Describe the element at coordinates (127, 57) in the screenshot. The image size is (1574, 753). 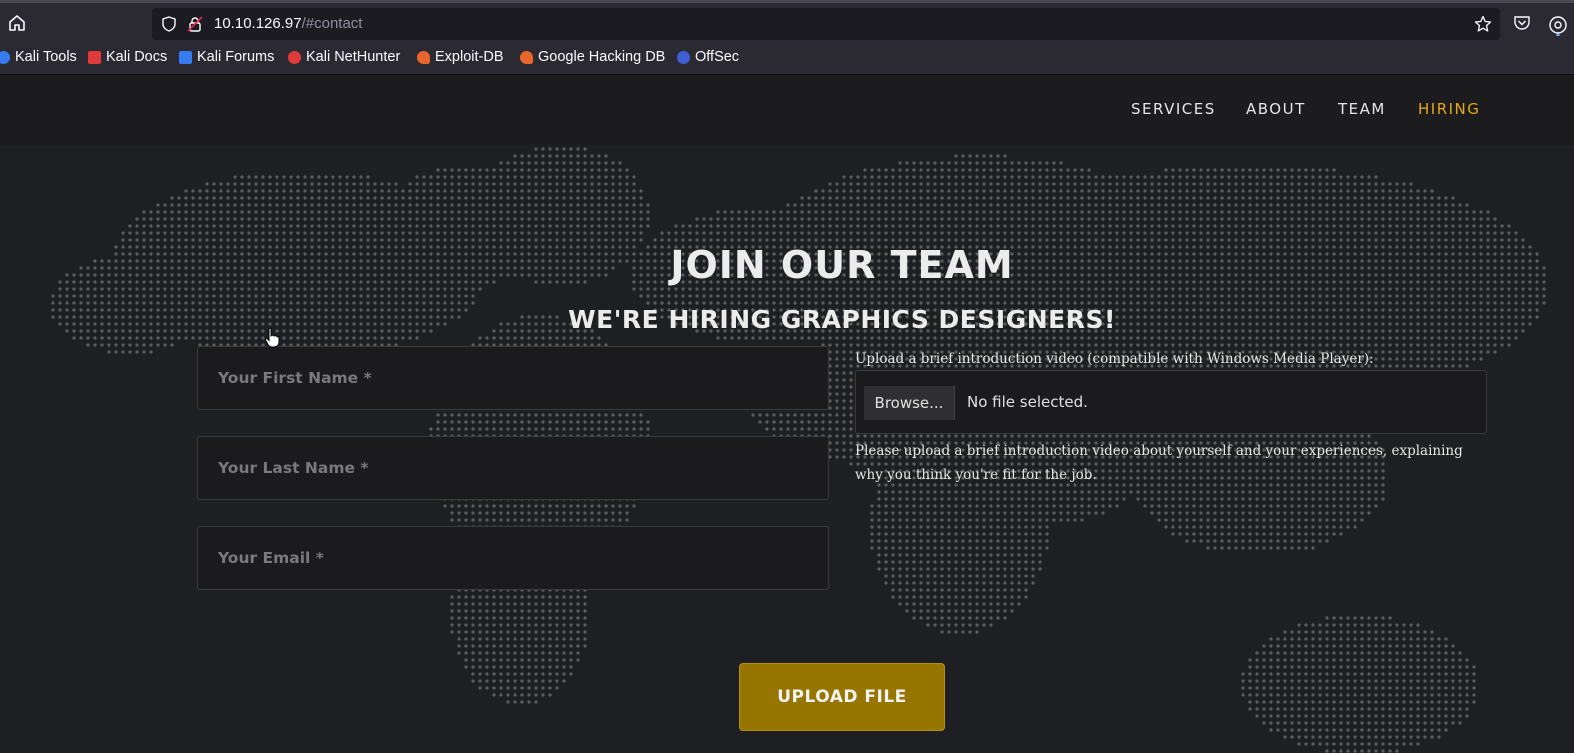
I see `bookmark-kali-docs: Kali Docs` at that location.